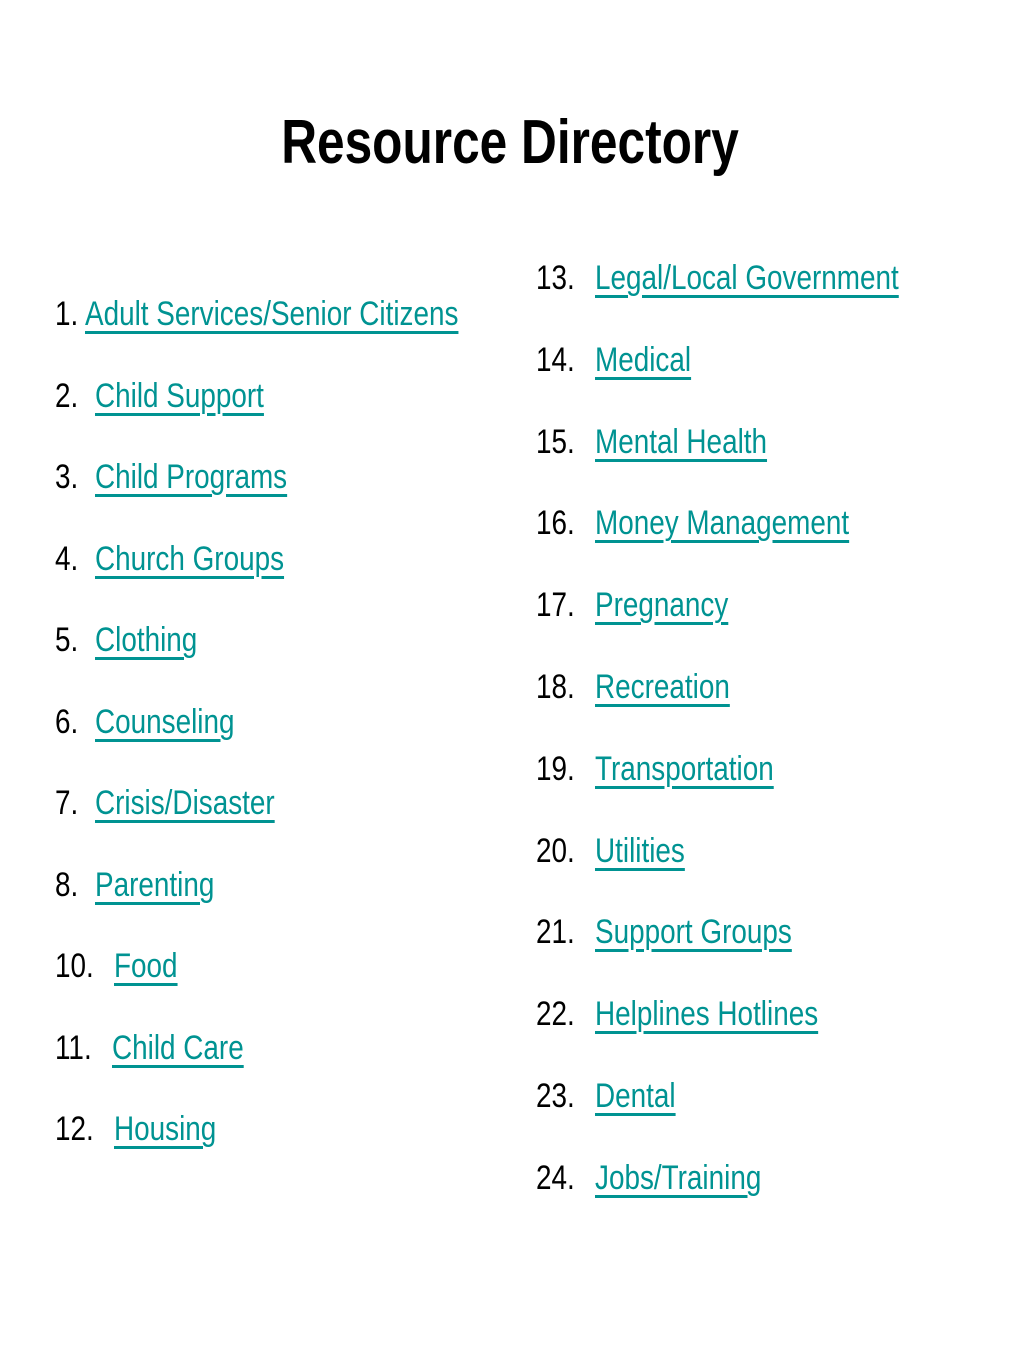  I want to click on directory-list-item: 20. Utilities, so click(756, 870).